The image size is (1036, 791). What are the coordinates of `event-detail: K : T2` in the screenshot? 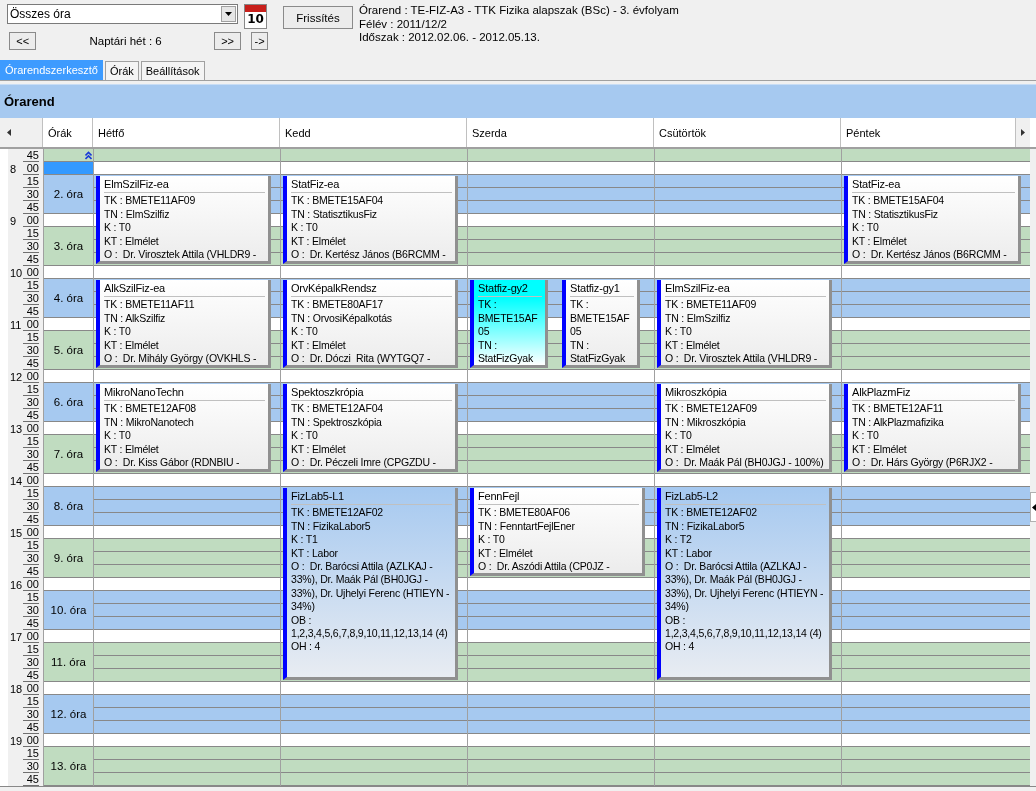 It's located at (679, 540).